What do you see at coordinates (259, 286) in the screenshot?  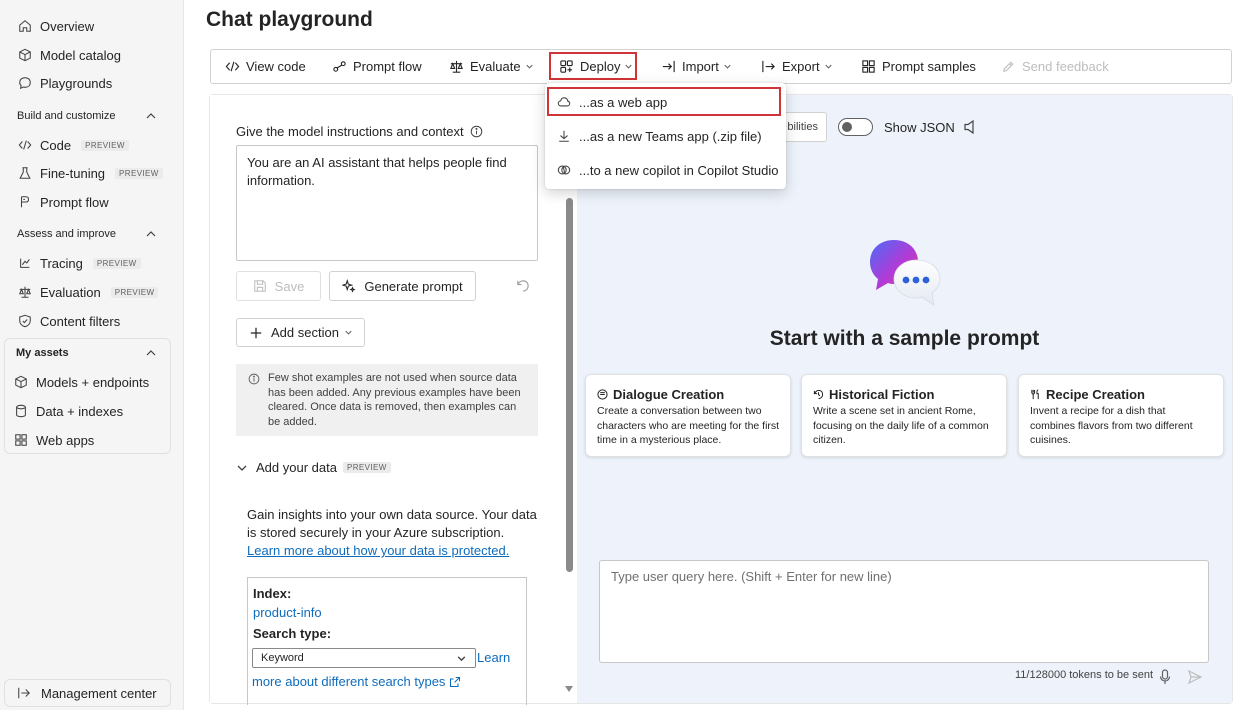 I see `save-icon` at bounding box center [259, 286].